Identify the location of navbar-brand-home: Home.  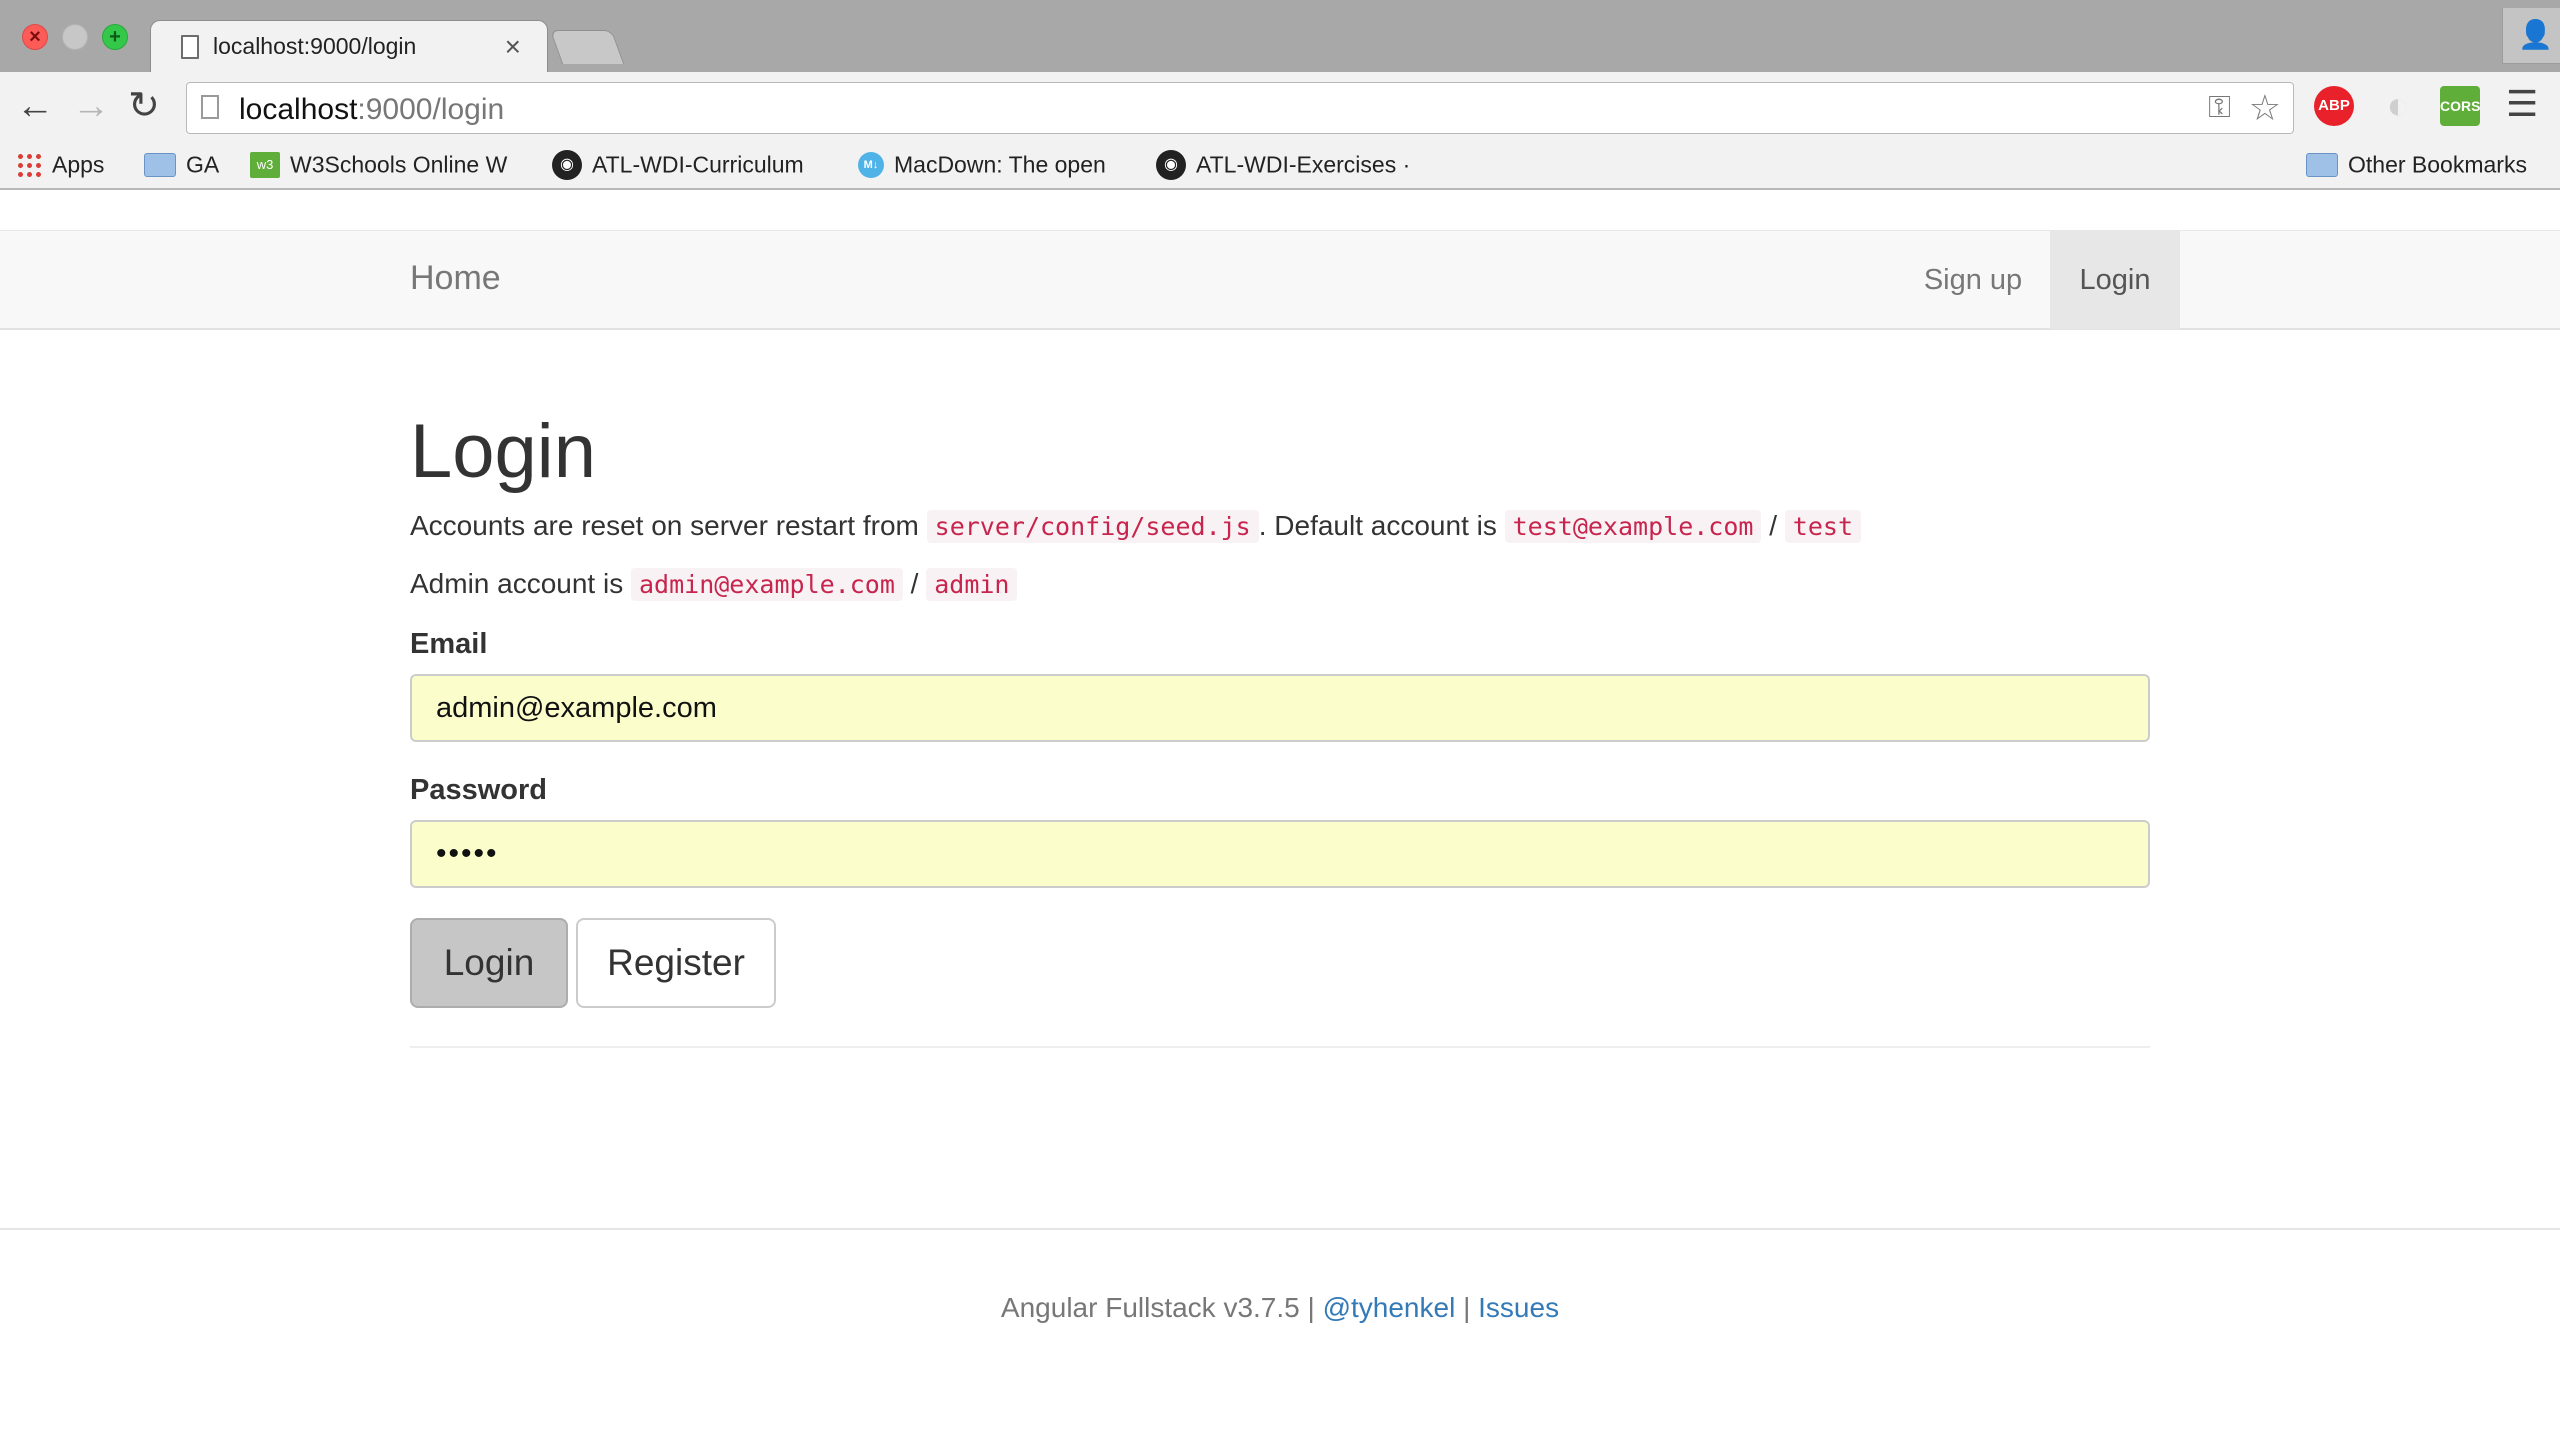
(455, 278).